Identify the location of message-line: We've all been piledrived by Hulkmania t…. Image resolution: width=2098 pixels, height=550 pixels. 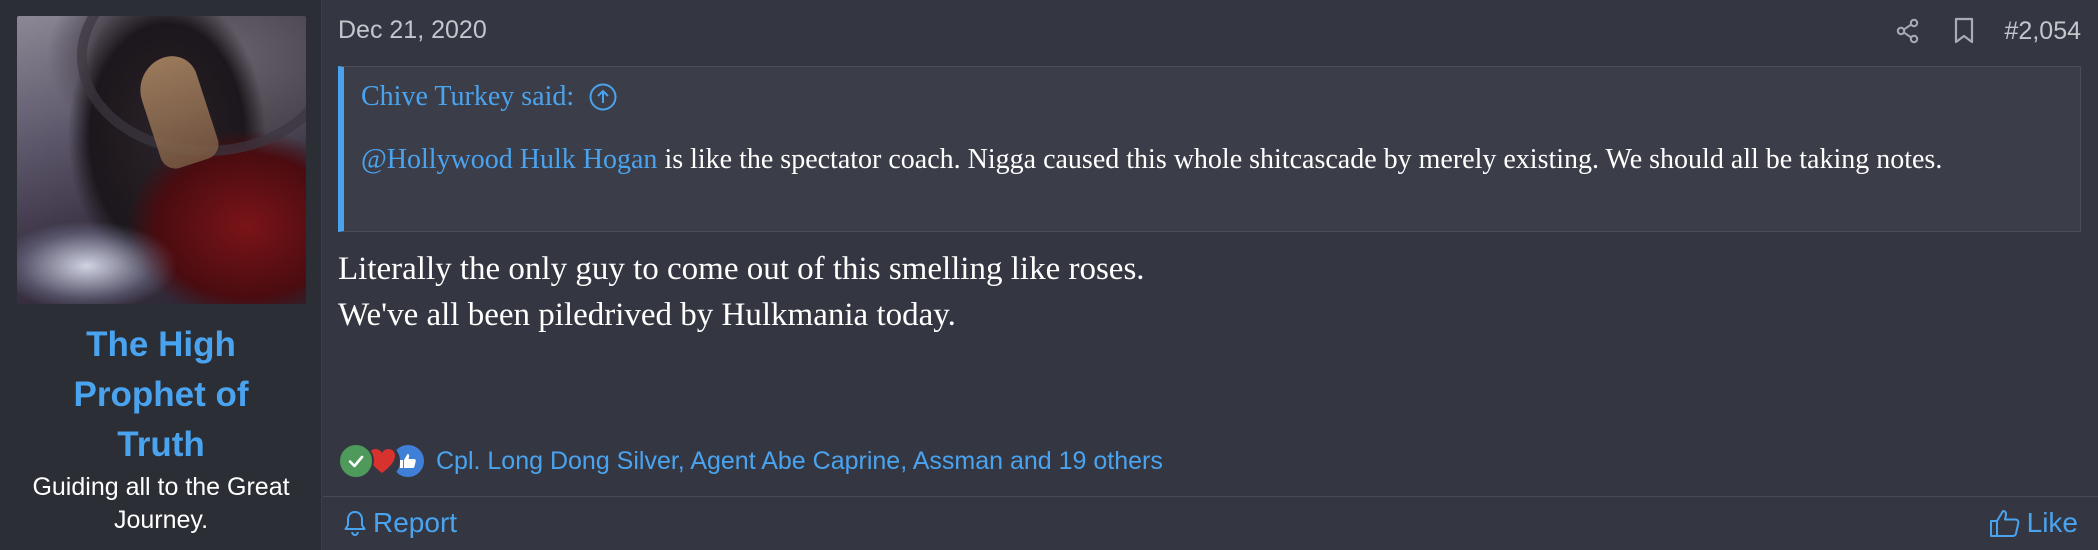
(647, 315).